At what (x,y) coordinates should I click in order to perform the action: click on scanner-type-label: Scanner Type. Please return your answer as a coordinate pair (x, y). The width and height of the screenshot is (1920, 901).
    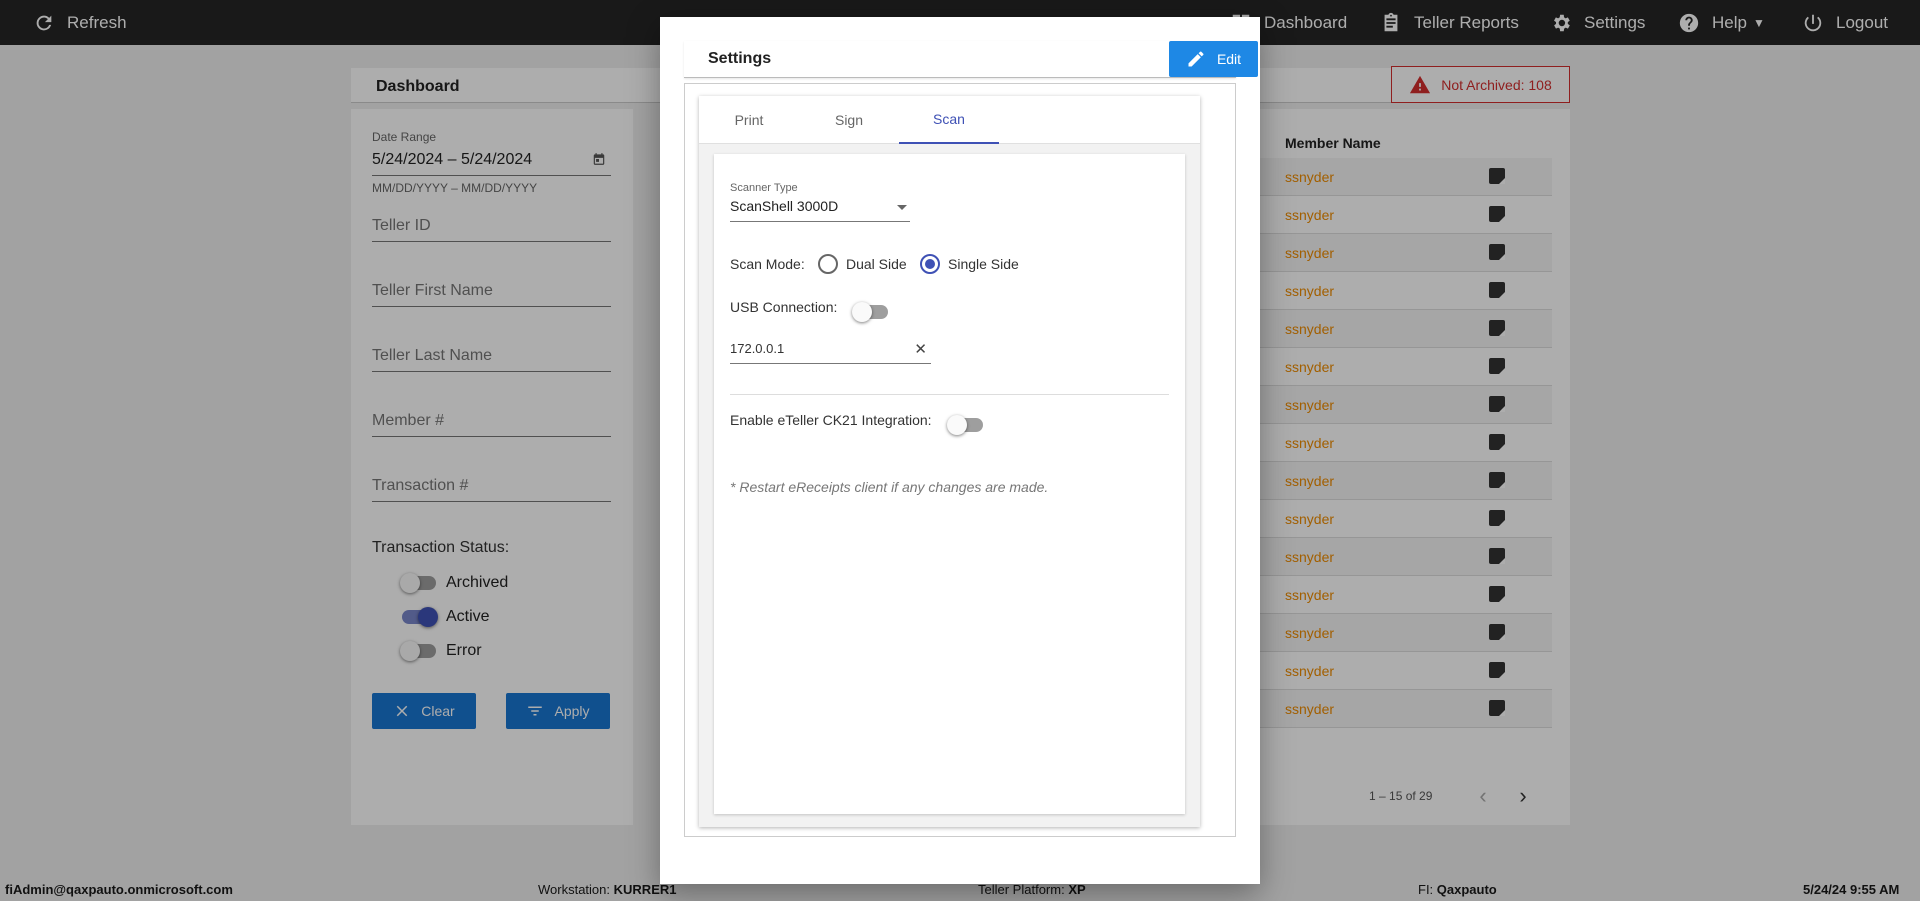
    Looking at the image, I should click on (764, 188).